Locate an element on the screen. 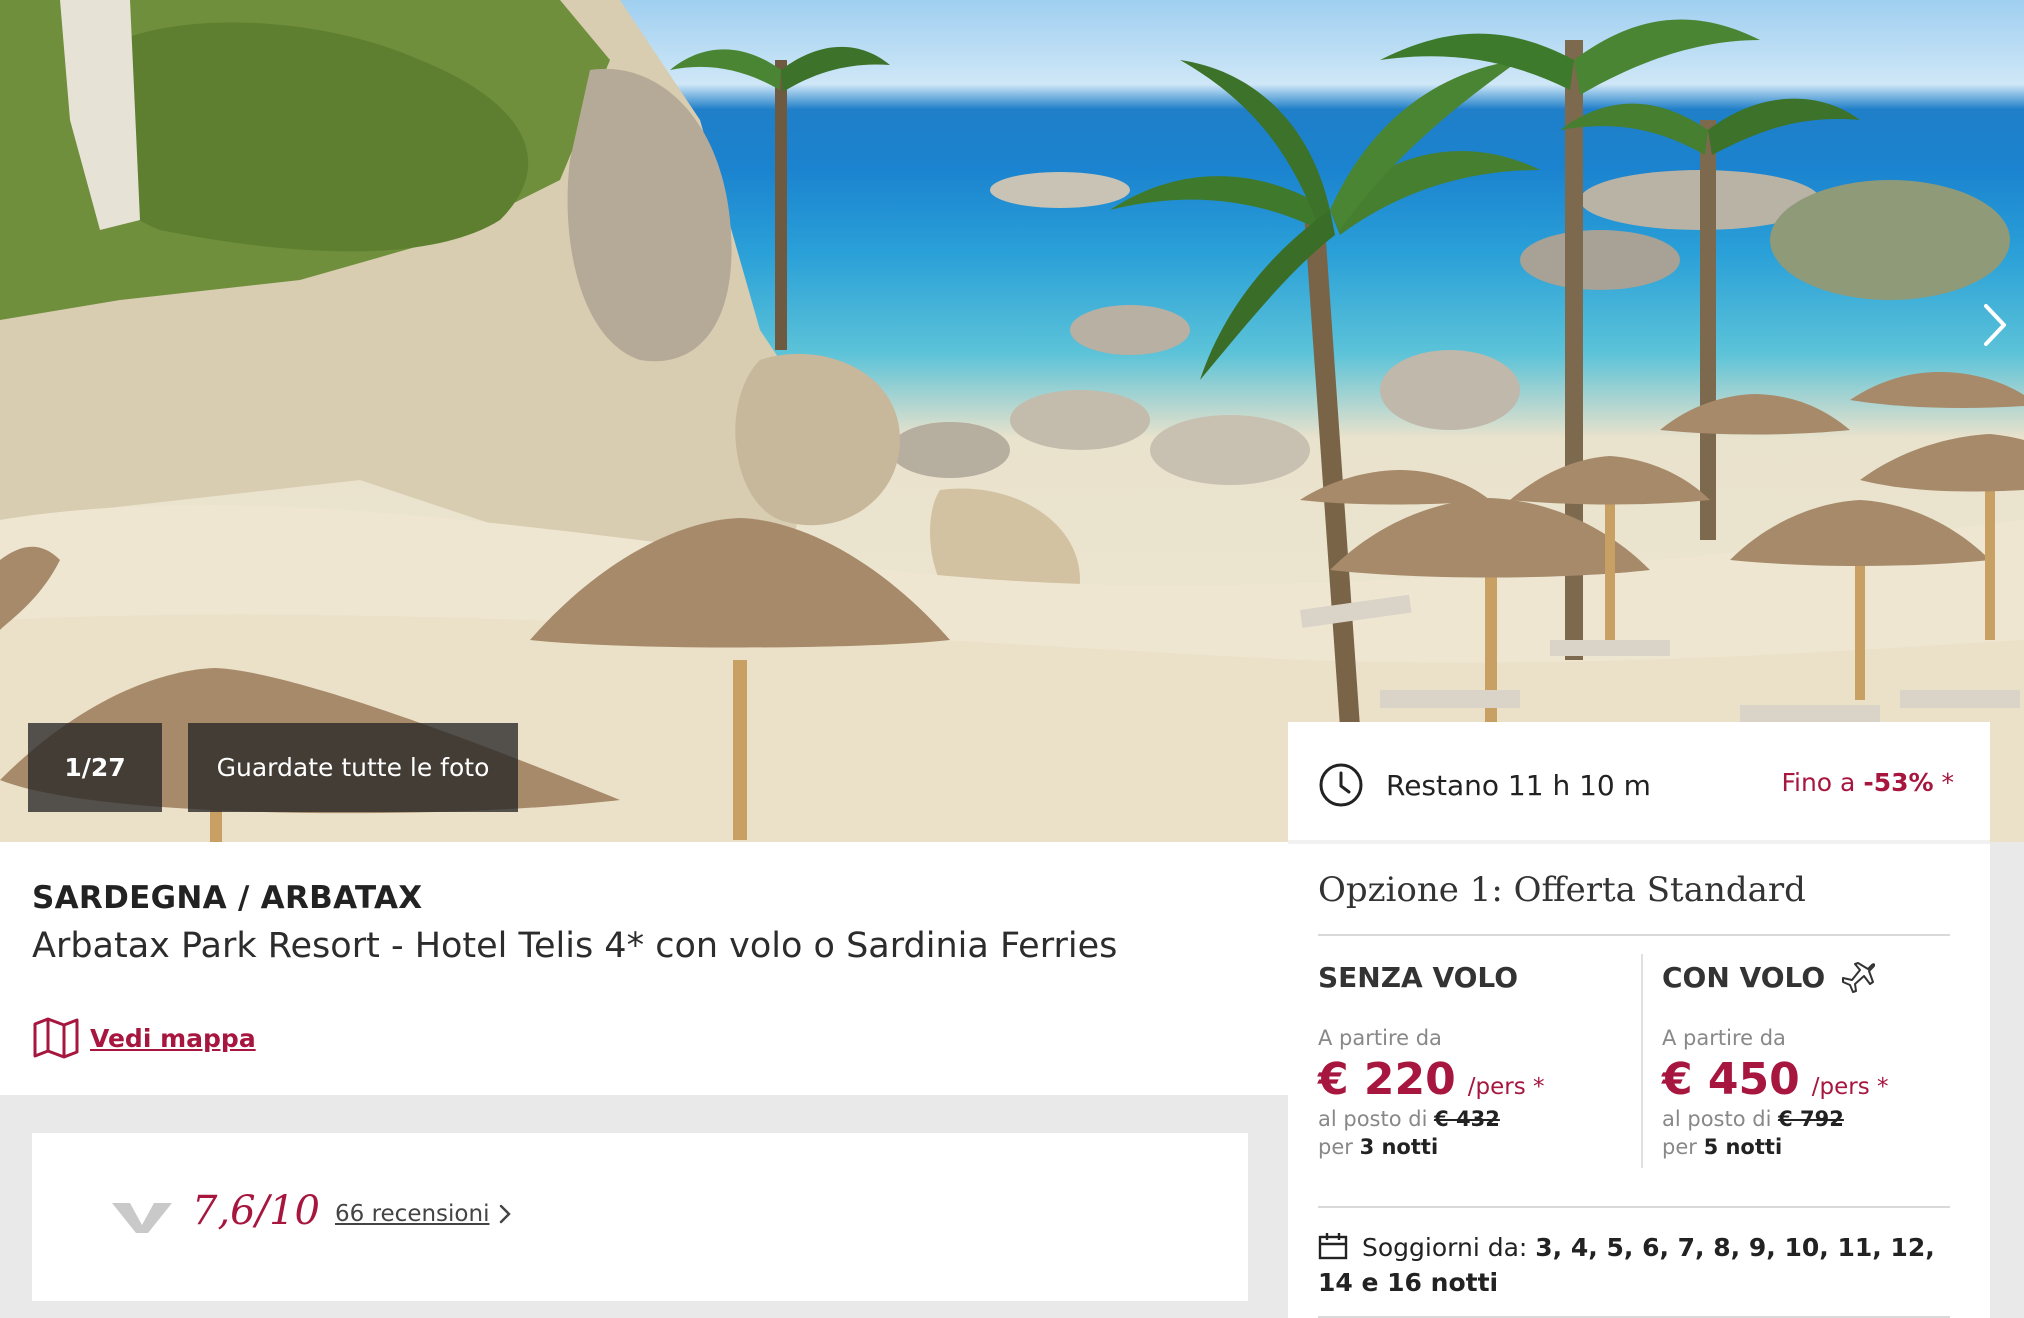  discount-badge: Fino a -53% * is located at coordinates (1867, 782).